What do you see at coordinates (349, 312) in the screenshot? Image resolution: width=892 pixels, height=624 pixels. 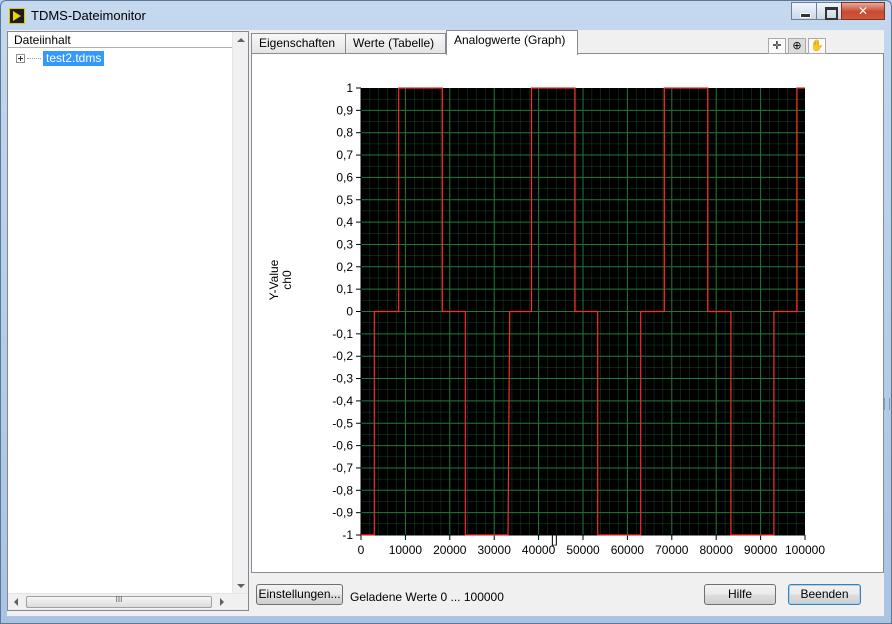 I see `y-tick-label: 0` at bounding box center [349, 312].